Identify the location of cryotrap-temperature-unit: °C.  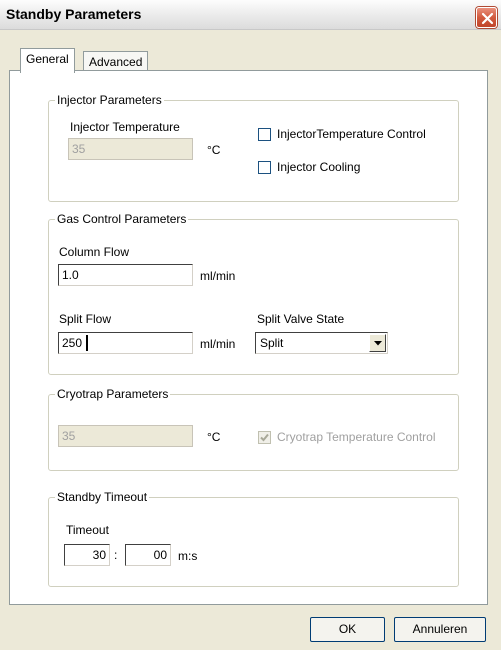
(214, 437).